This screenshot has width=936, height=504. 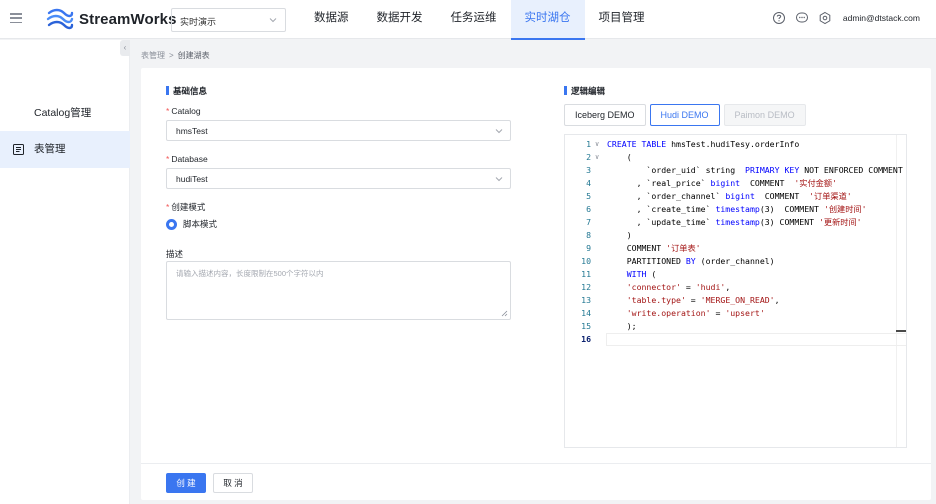 I want to click on code-line: 15 );, so click(x=735, y=326).